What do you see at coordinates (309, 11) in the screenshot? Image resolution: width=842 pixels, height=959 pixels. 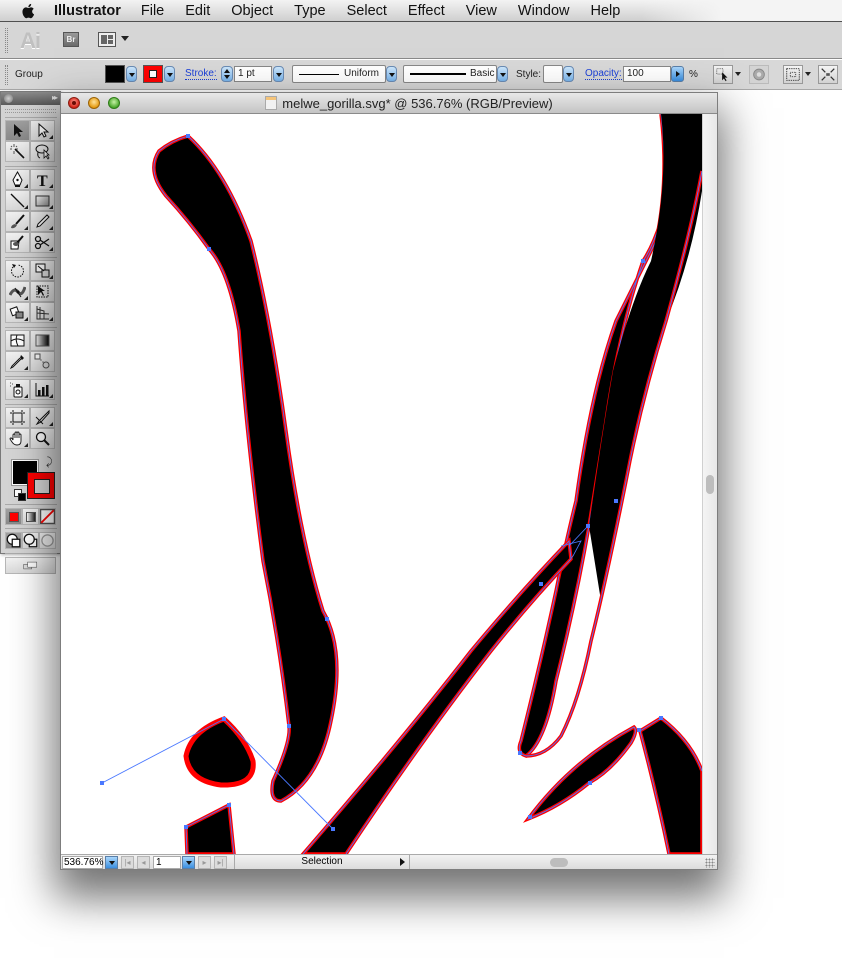 I see `menu-type: Type` at bounding box center [309, 11].